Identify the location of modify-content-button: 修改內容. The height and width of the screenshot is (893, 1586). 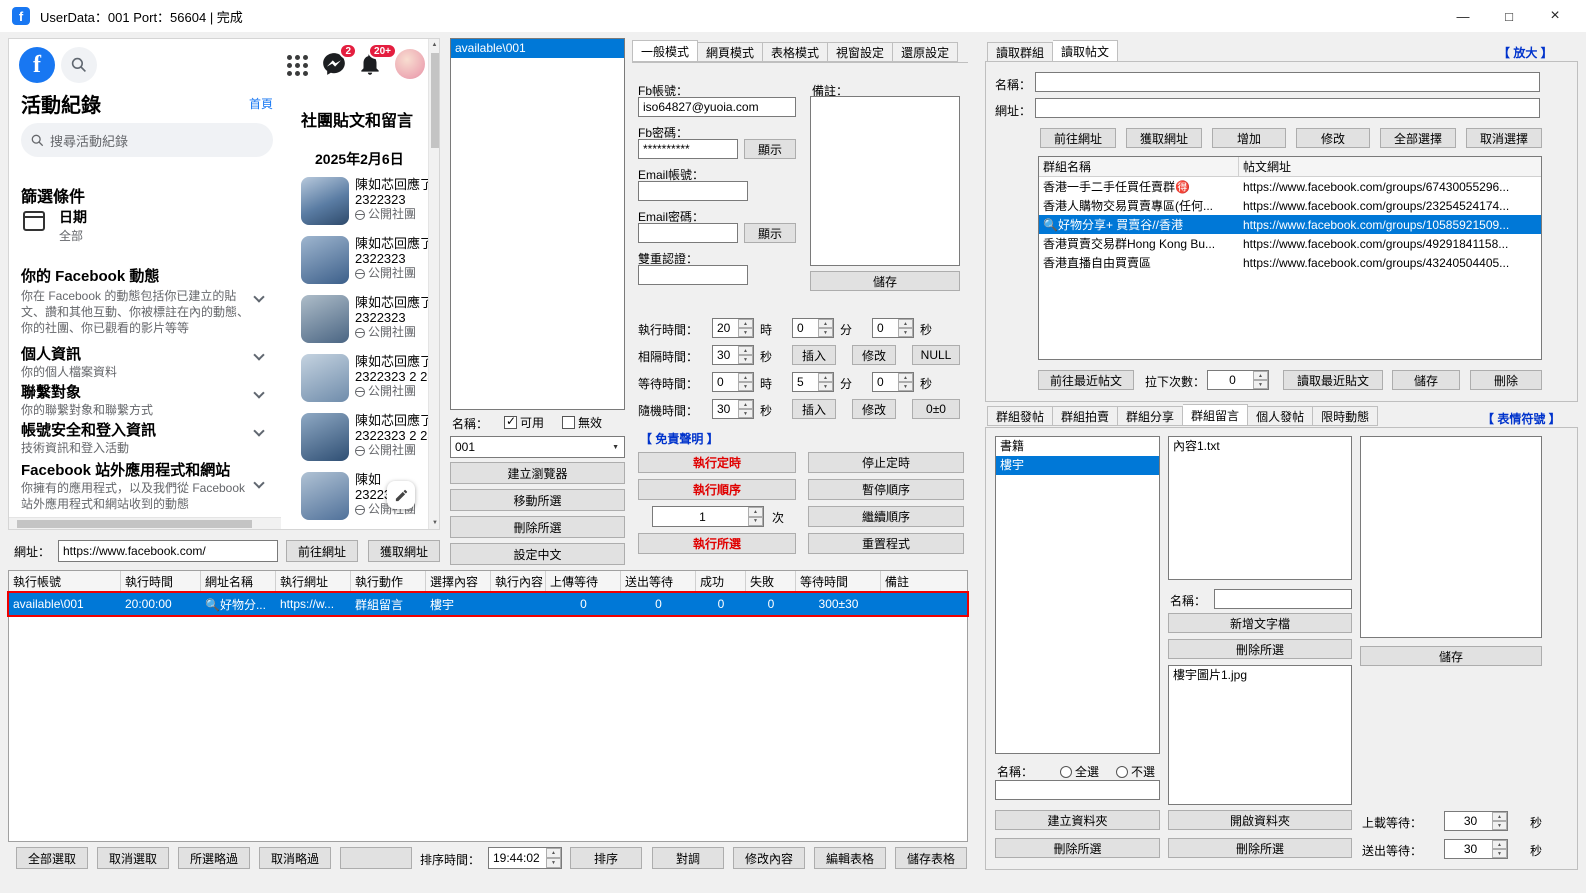
(769, 858).